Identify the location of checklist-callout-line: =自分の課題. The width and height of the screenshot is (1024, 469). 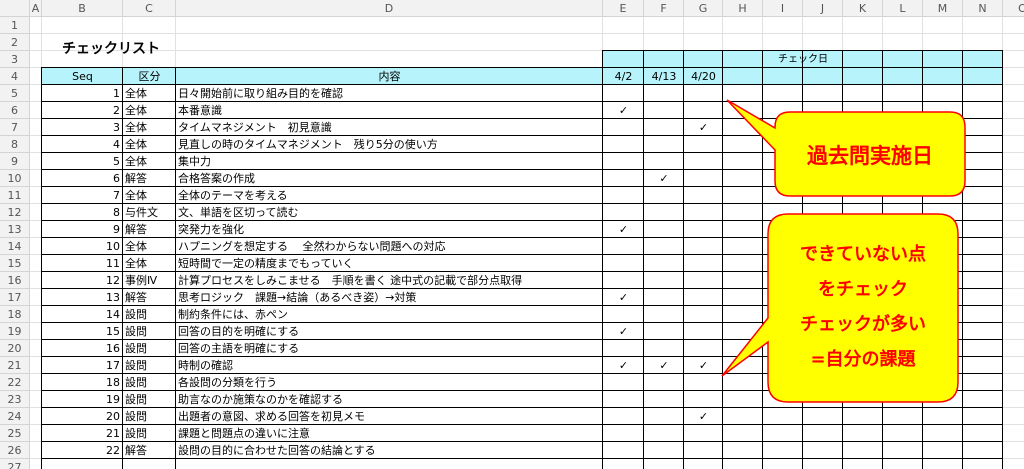
(863, 359).